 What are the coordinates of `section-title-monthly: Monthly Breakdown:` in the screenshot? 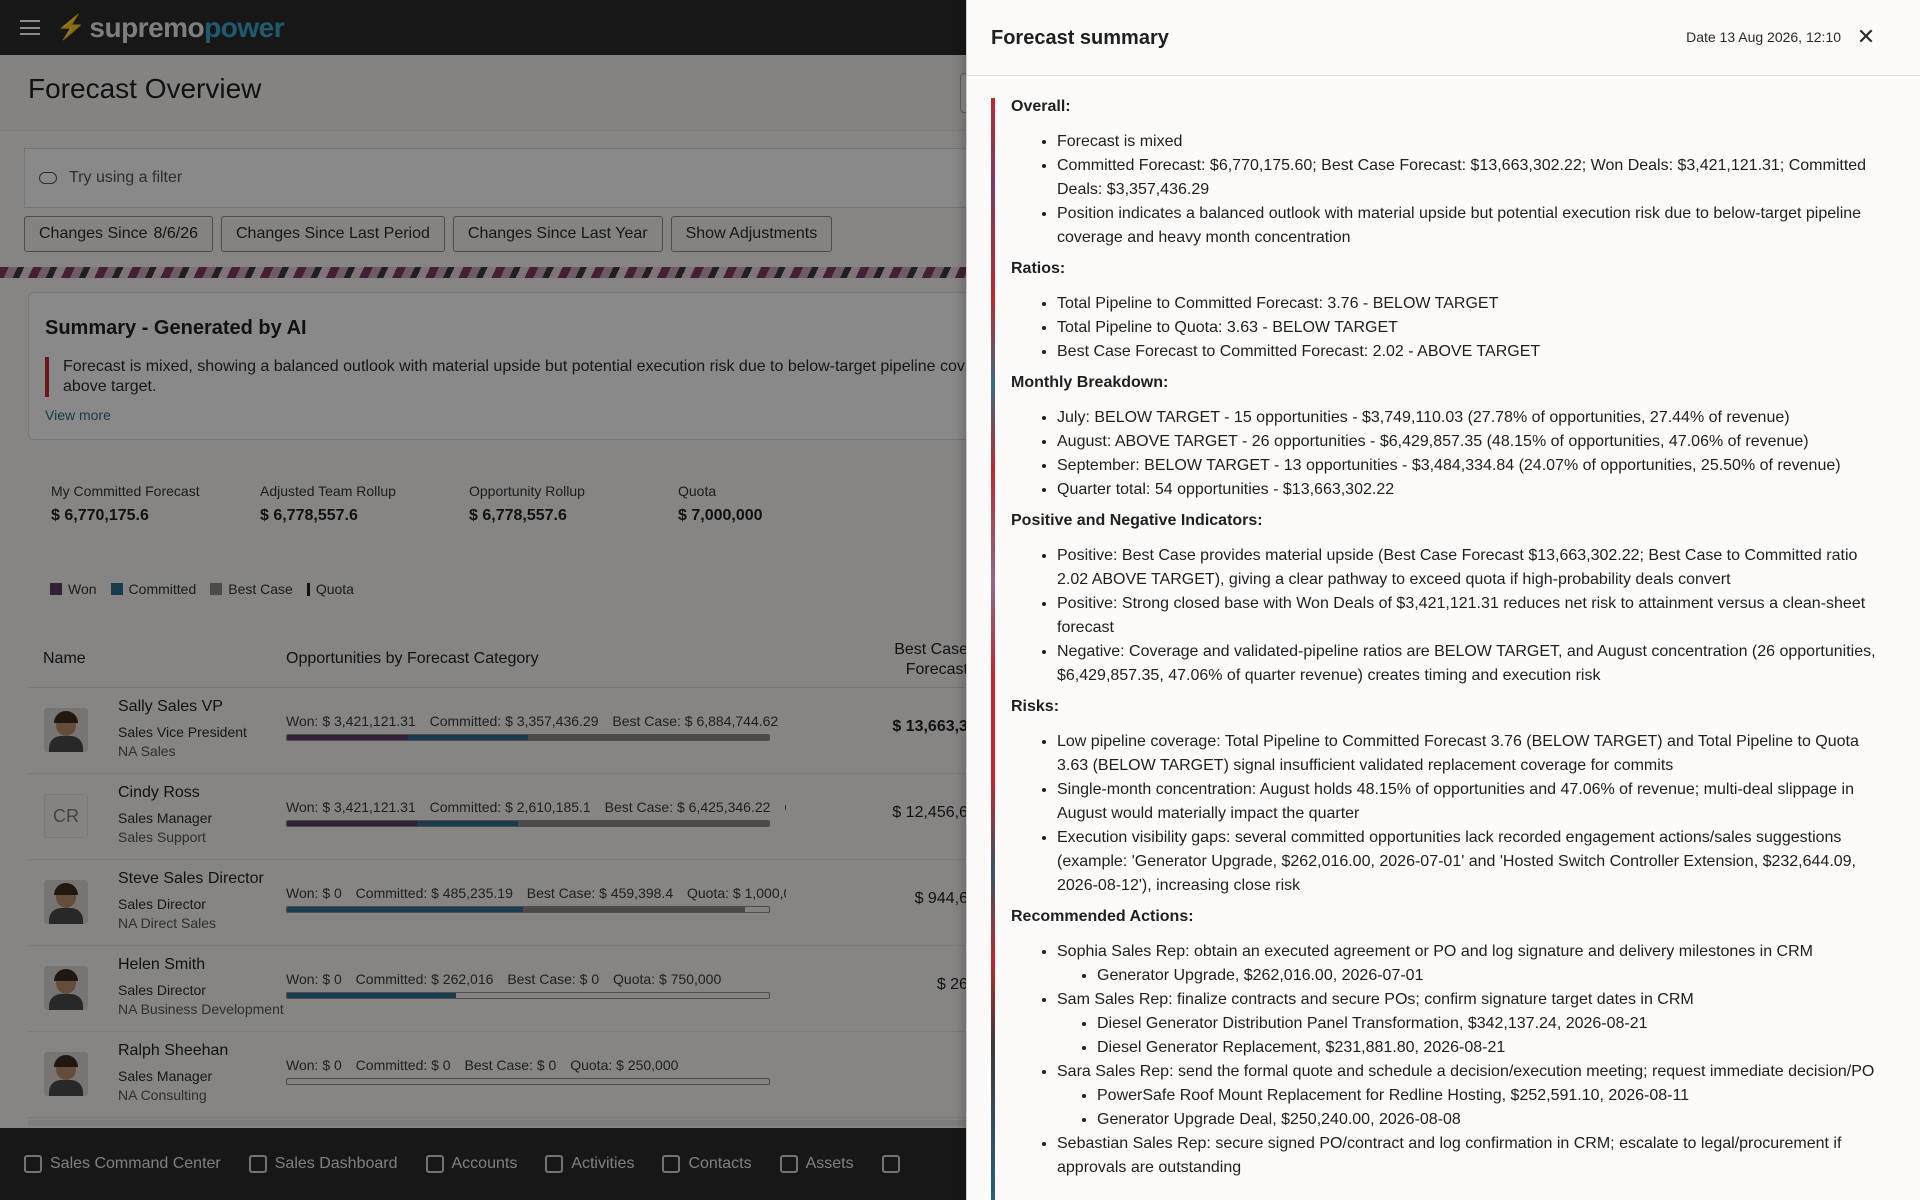 It's located at (1090, 382).